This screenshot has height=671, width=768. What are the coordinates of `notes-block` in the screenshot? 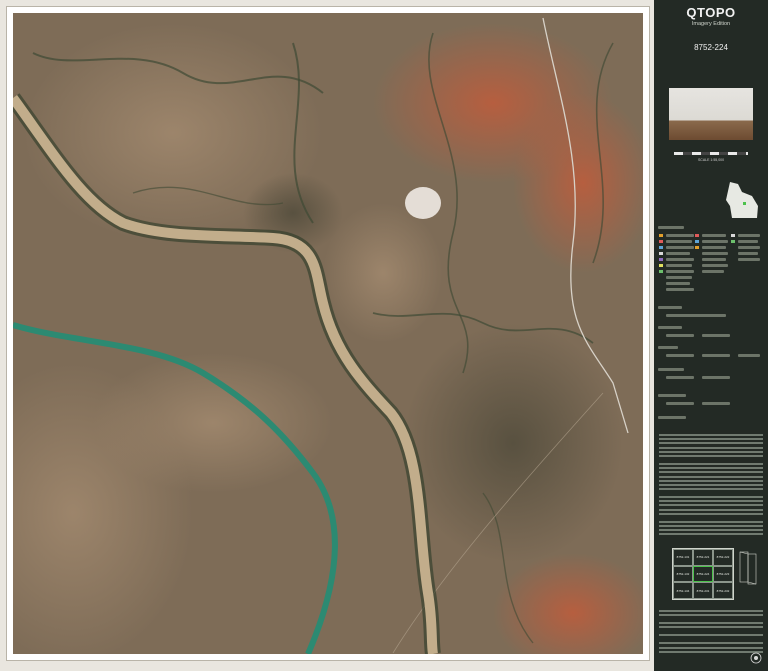 It's located at (711, 486).